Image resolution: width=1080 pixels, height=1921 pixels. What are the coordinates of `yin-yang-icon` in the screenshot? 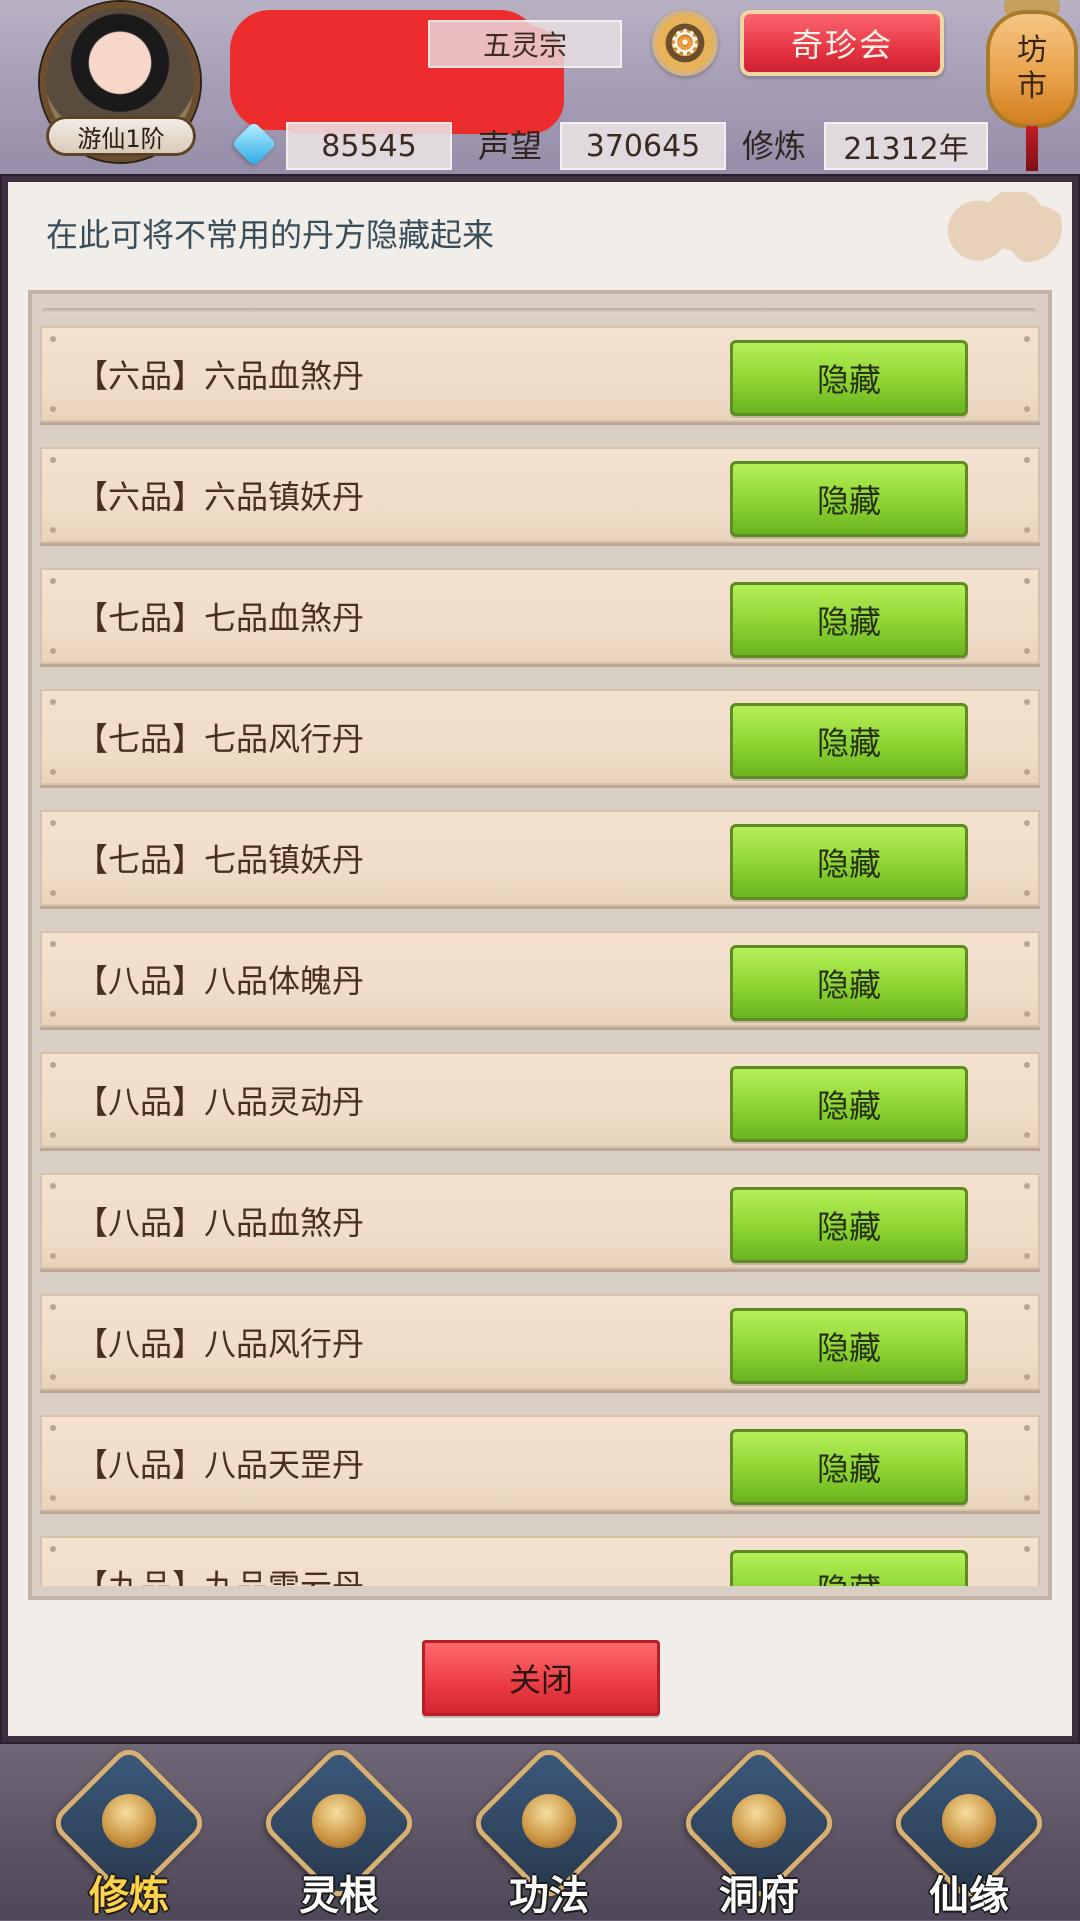 It's located at (339, 1821).